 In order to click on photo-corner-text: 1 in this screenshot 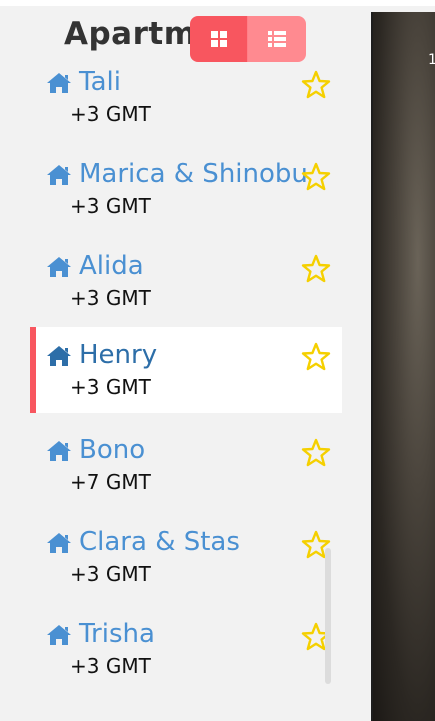, I will do `click(431, 60)`.